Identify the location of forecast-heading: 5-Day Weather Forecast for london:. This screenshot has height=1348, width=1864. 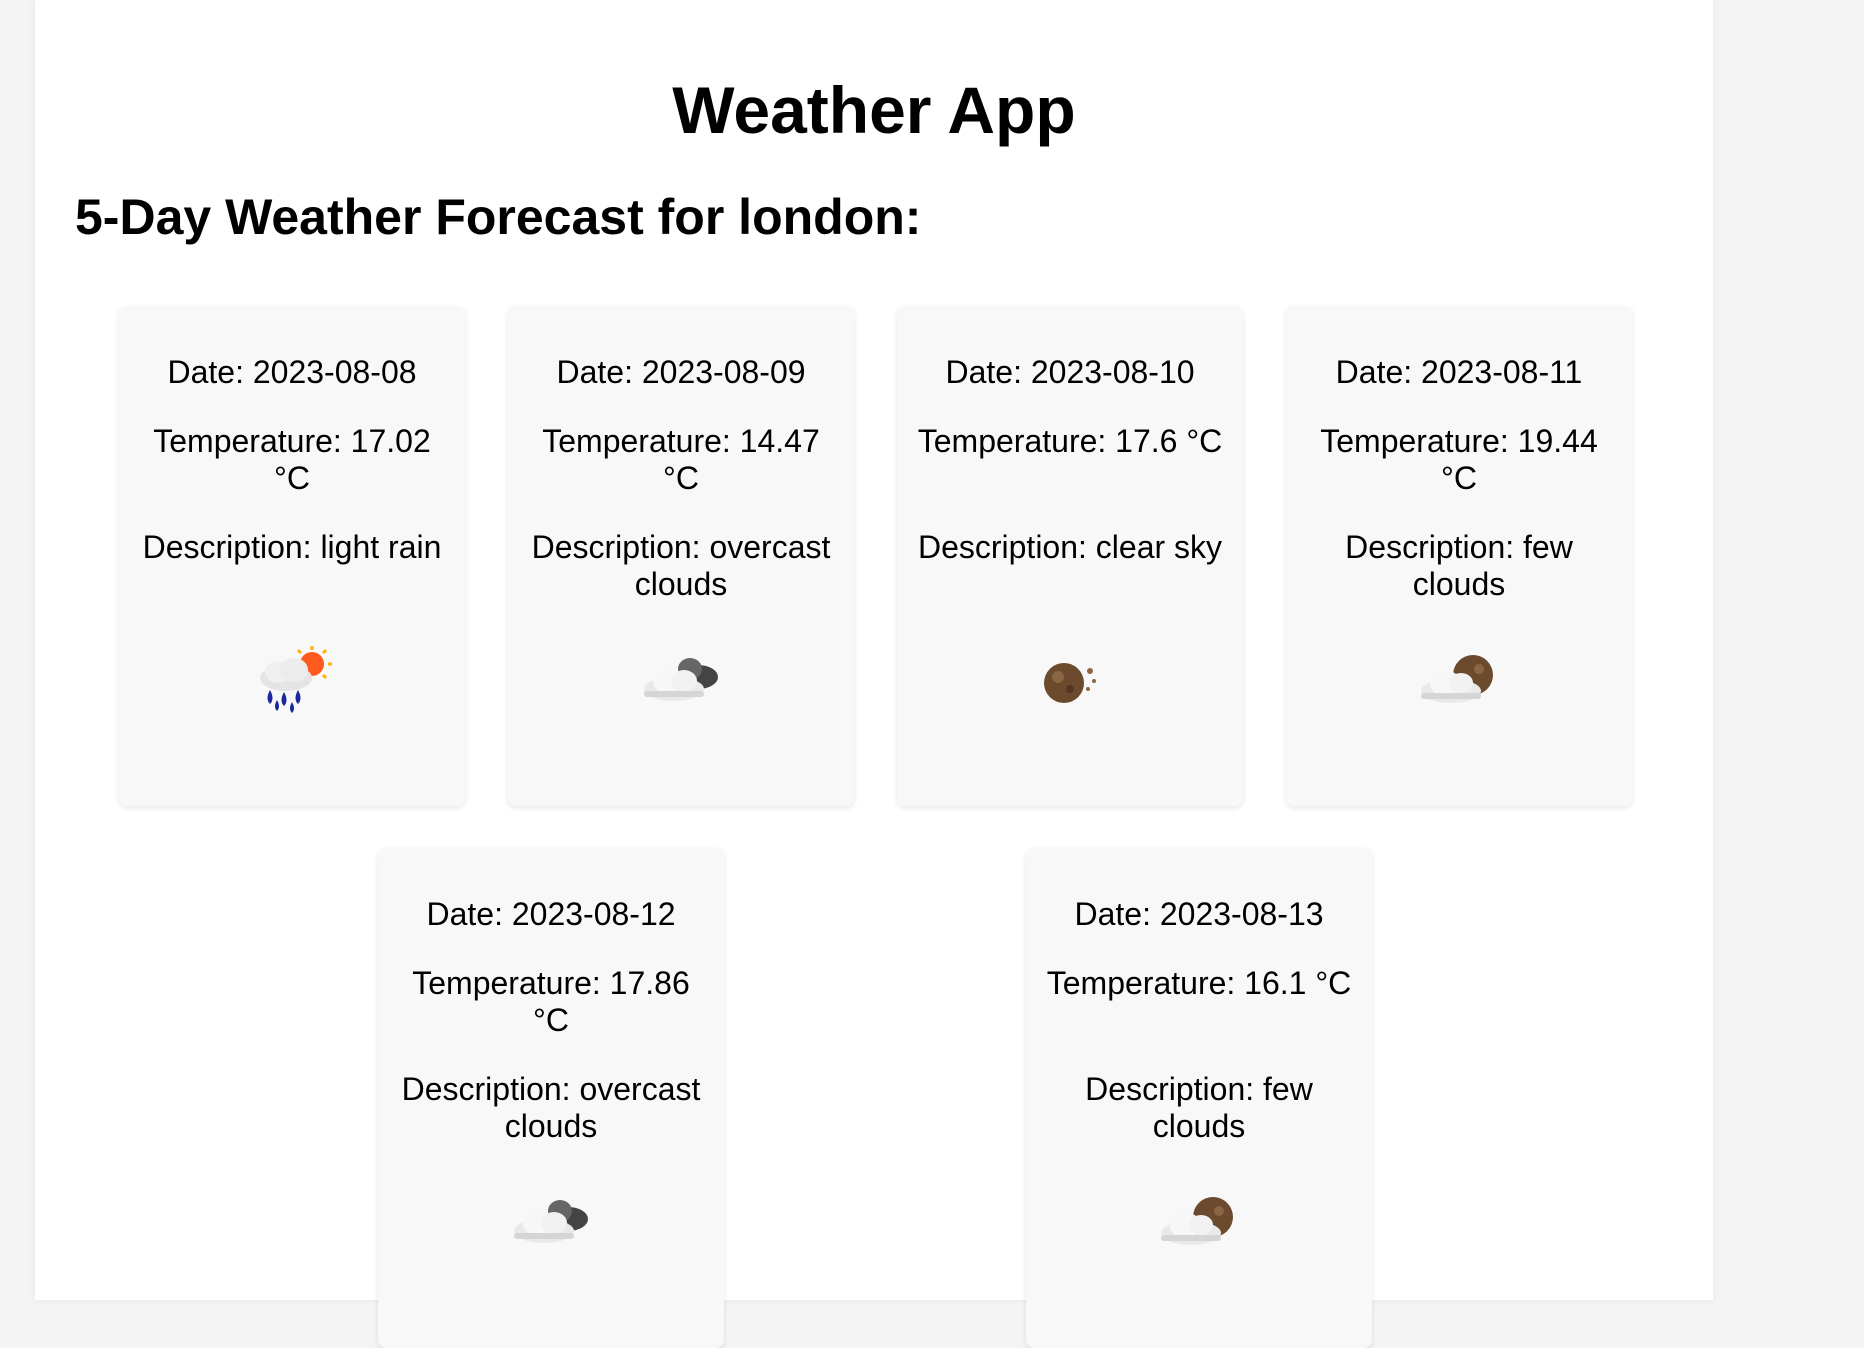
(498, 217).